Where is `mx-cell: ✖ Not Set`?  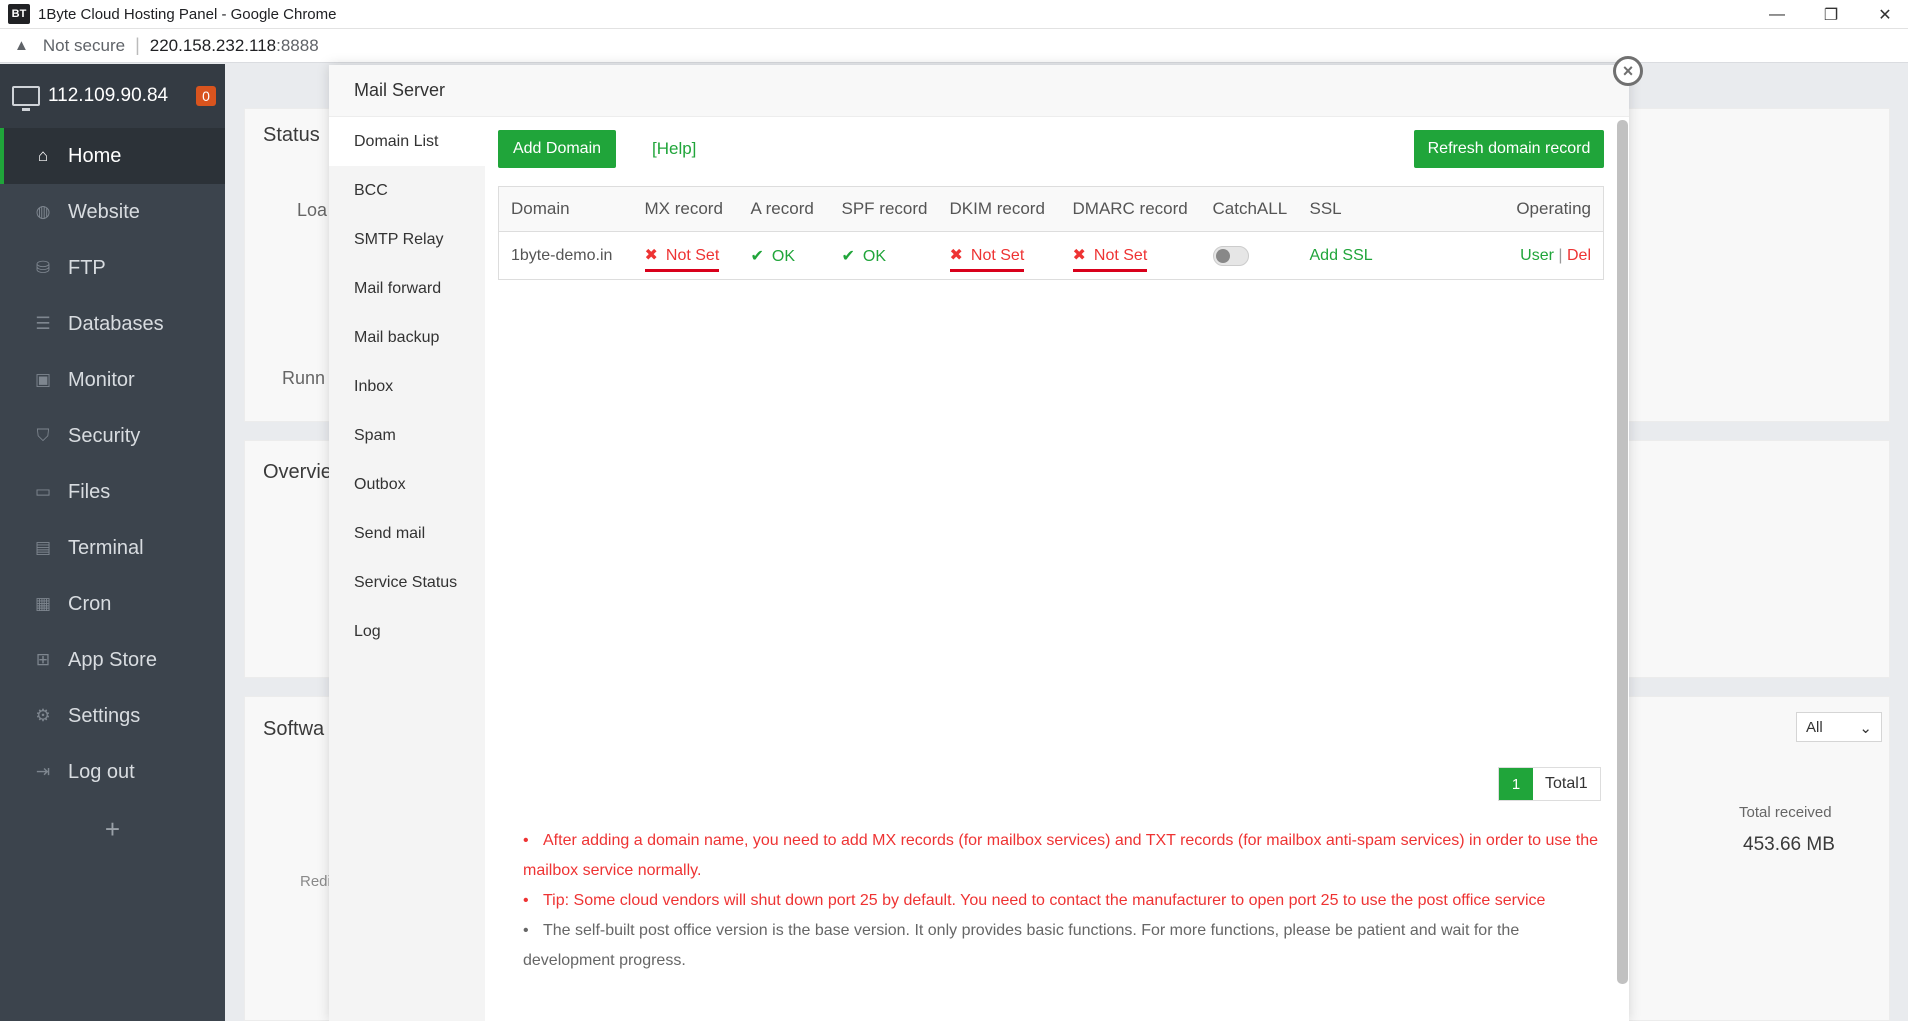 mx-cell: ✖ Not Set is located at coordinates (686, 256).